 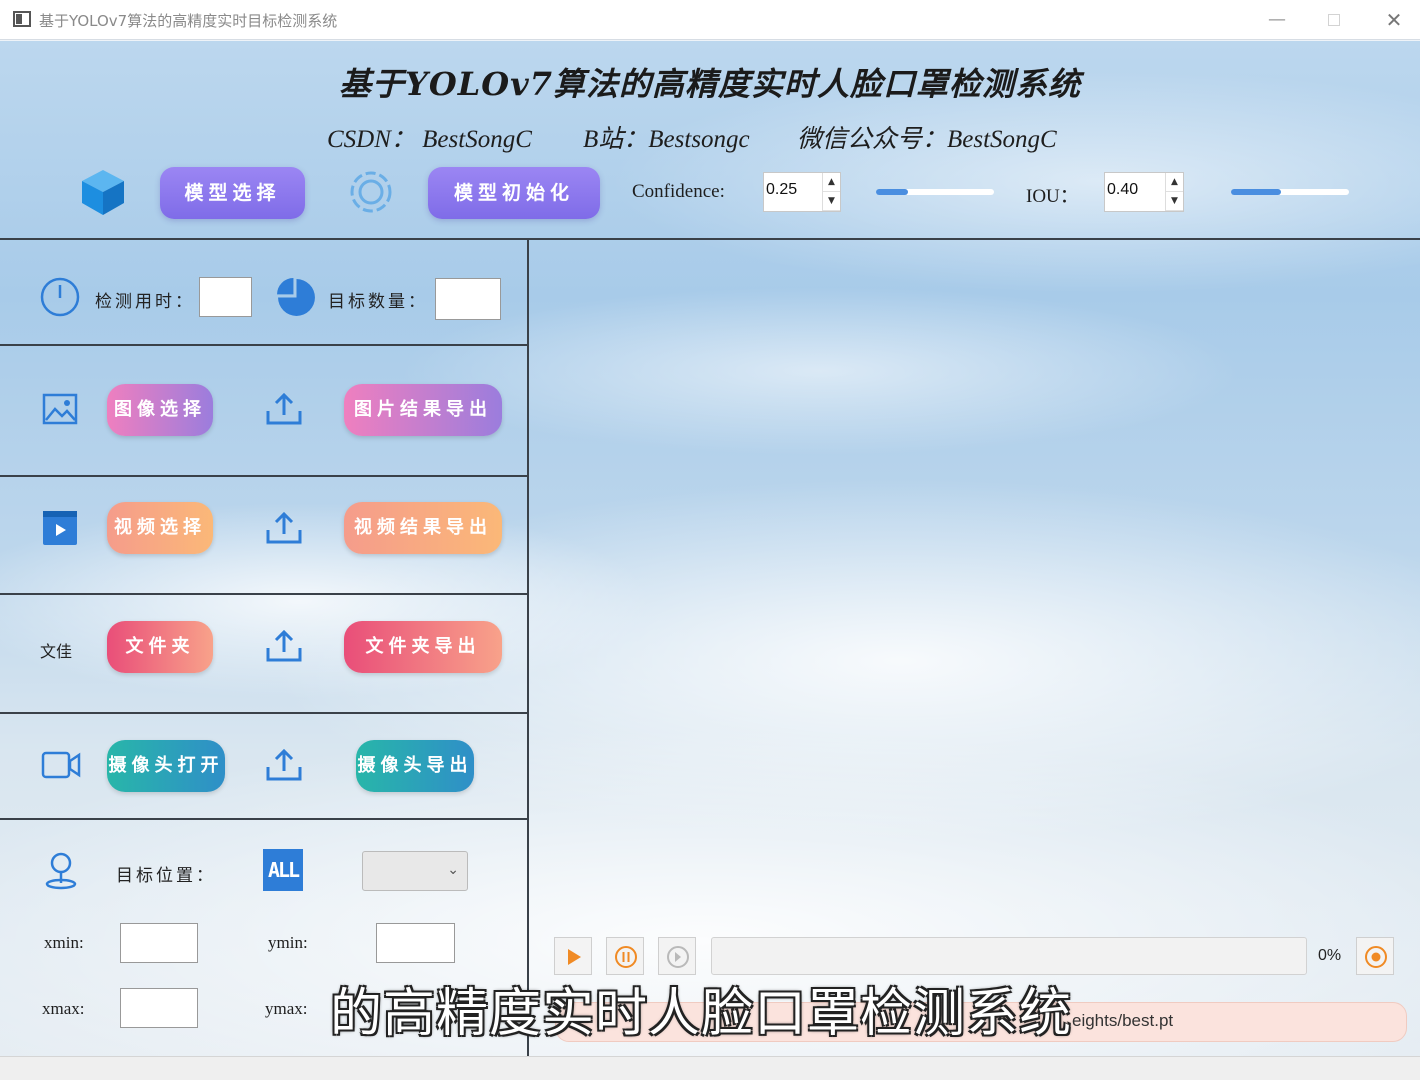 What do you see at coordinates (61, 765) in the screenshot?
I see `camera-icon` at bounding box center [61, 765].